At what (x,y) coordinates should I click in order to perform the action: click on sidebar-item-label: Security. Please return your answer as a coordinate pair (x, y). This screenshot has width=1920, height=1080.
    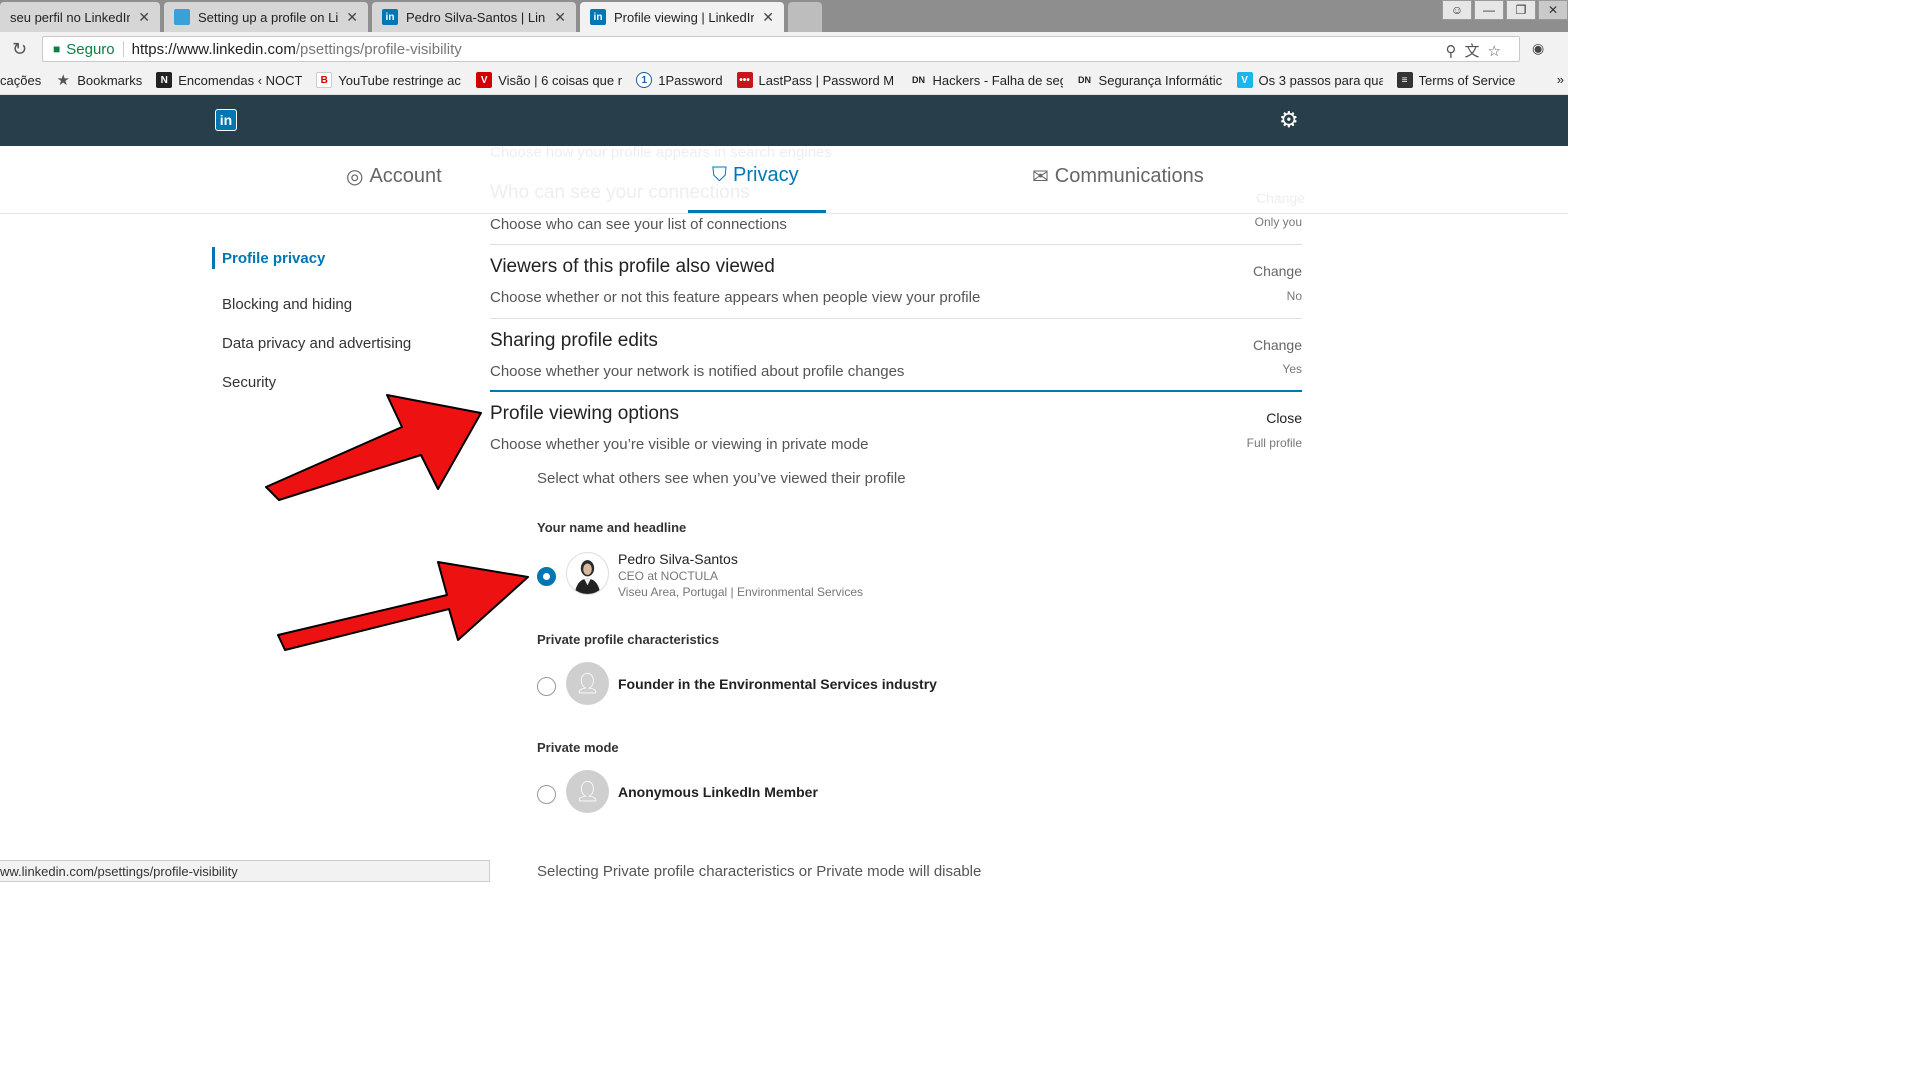
    Looking at the image, I should click on (249, 382).